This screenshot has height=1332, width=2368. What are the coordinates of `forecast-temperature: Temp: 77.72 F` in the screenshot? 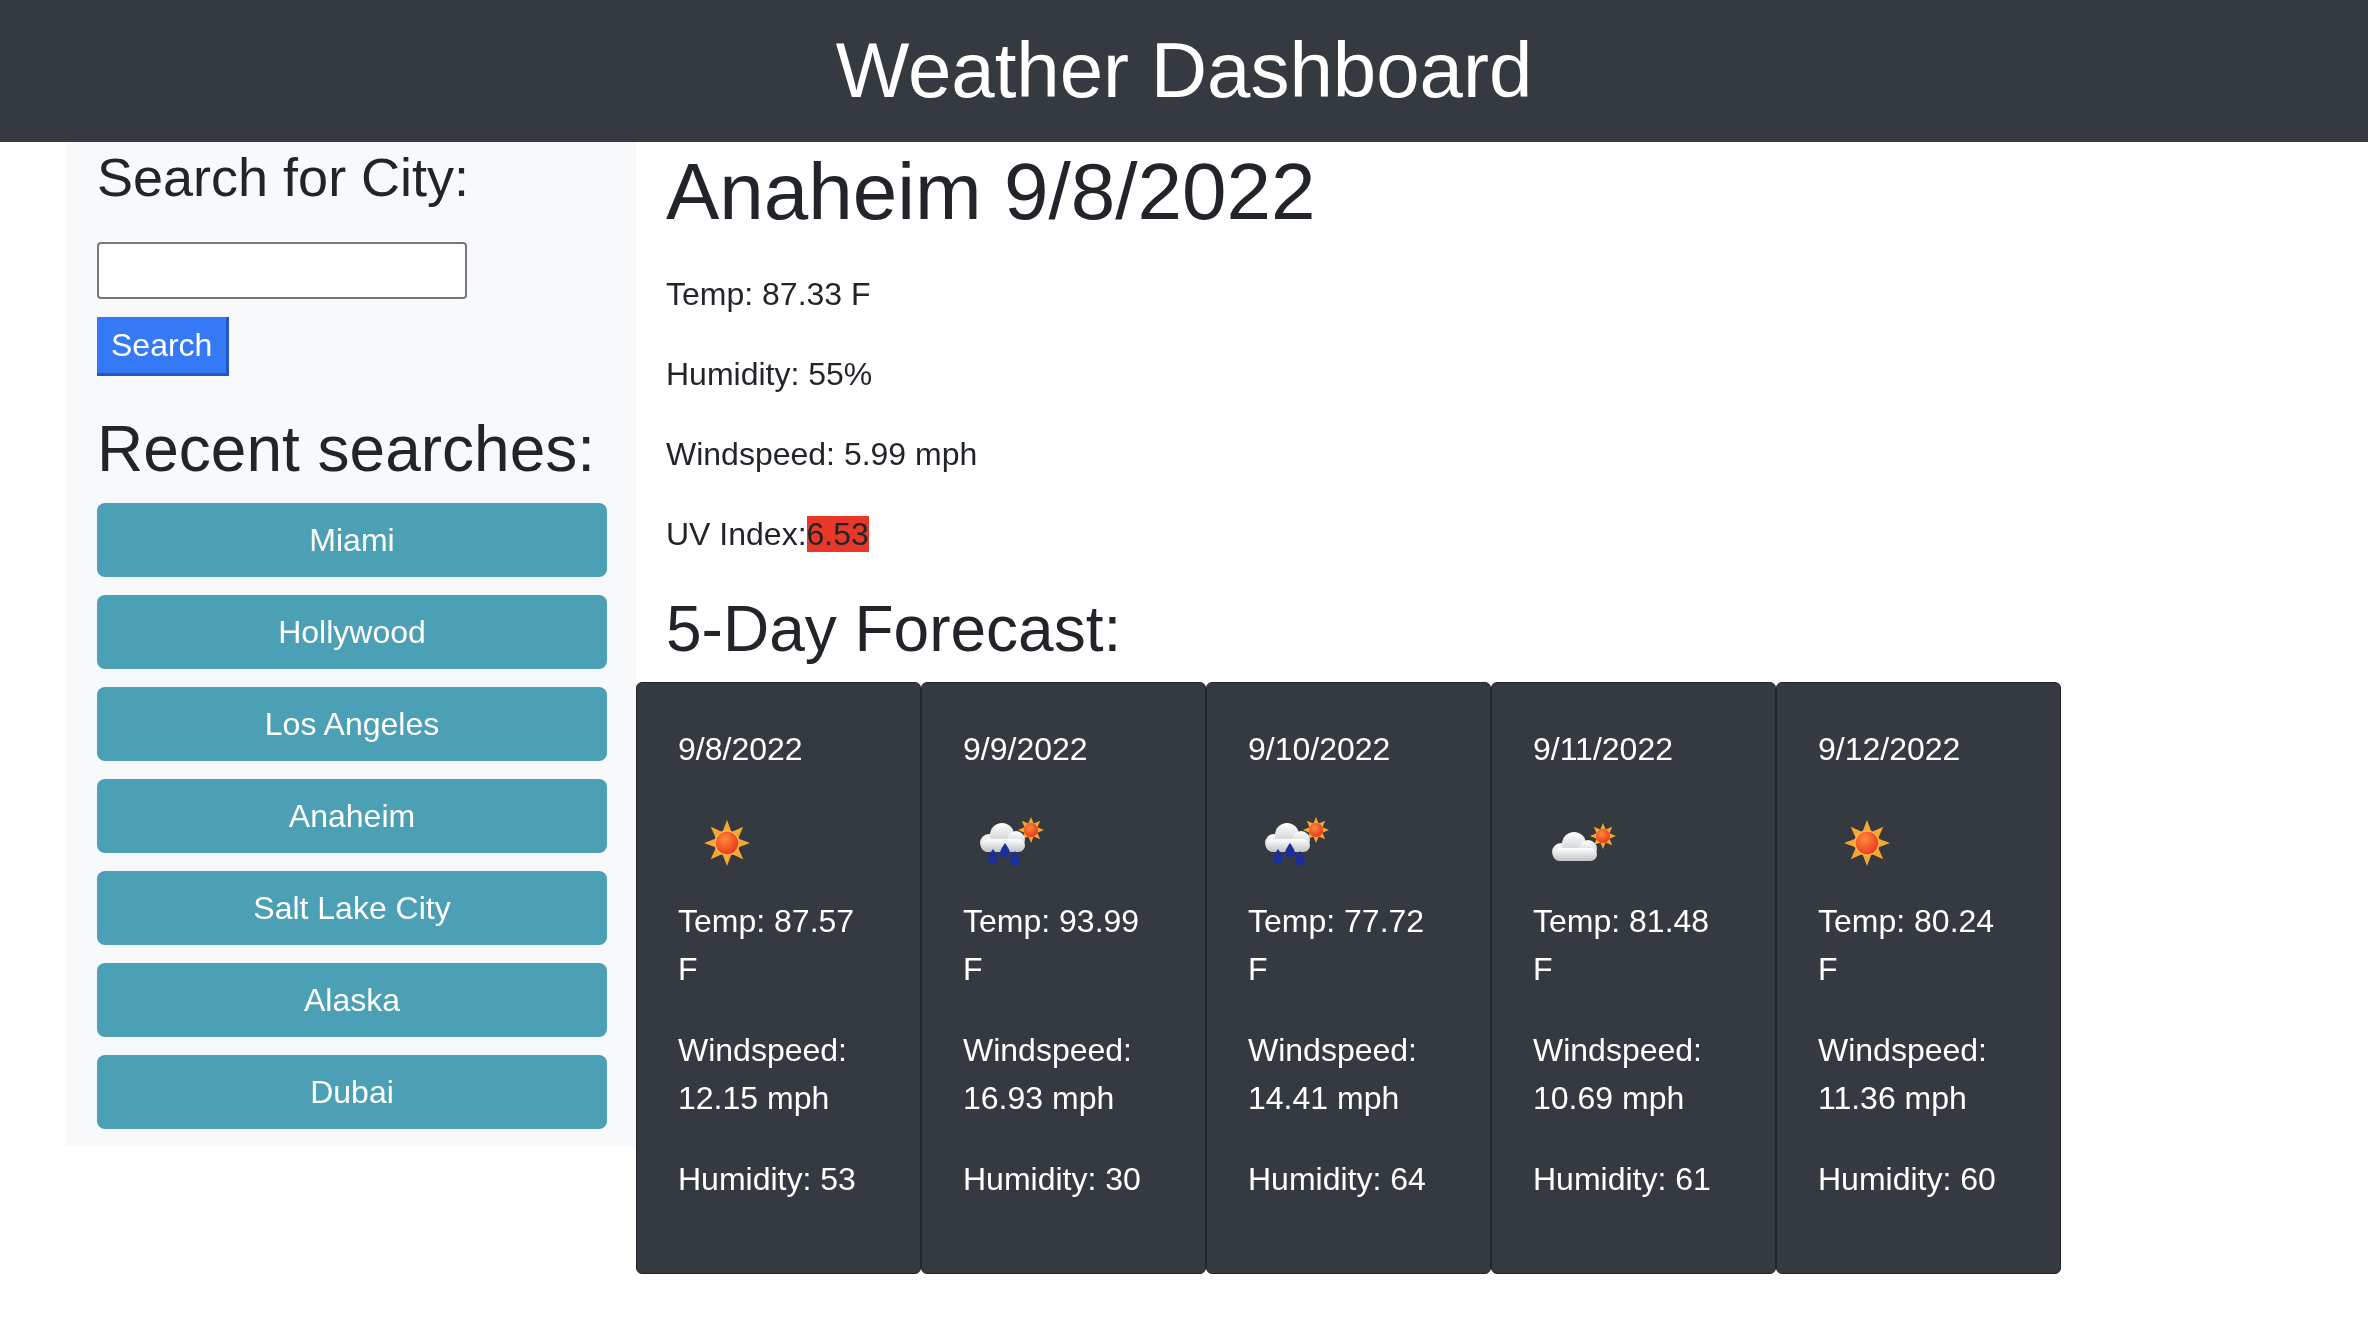 It's located at (1337, 945).